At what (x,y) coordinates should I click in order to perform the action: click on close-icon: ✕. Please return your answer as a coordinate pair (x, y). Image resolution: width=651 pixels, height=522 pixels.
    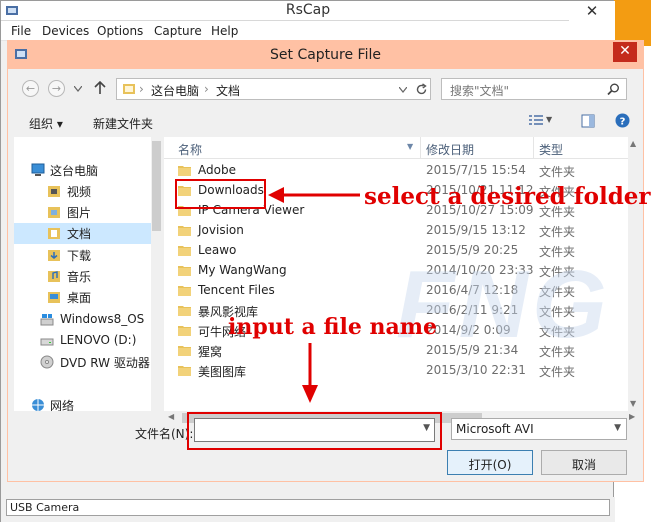
    Looking at the image, I should click on (625, 51).